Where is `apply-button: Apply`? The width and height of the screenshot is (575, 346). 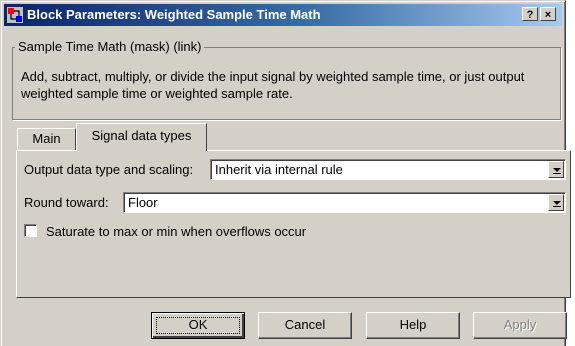 apply-button: Apply is located at coordinates (520, 325).